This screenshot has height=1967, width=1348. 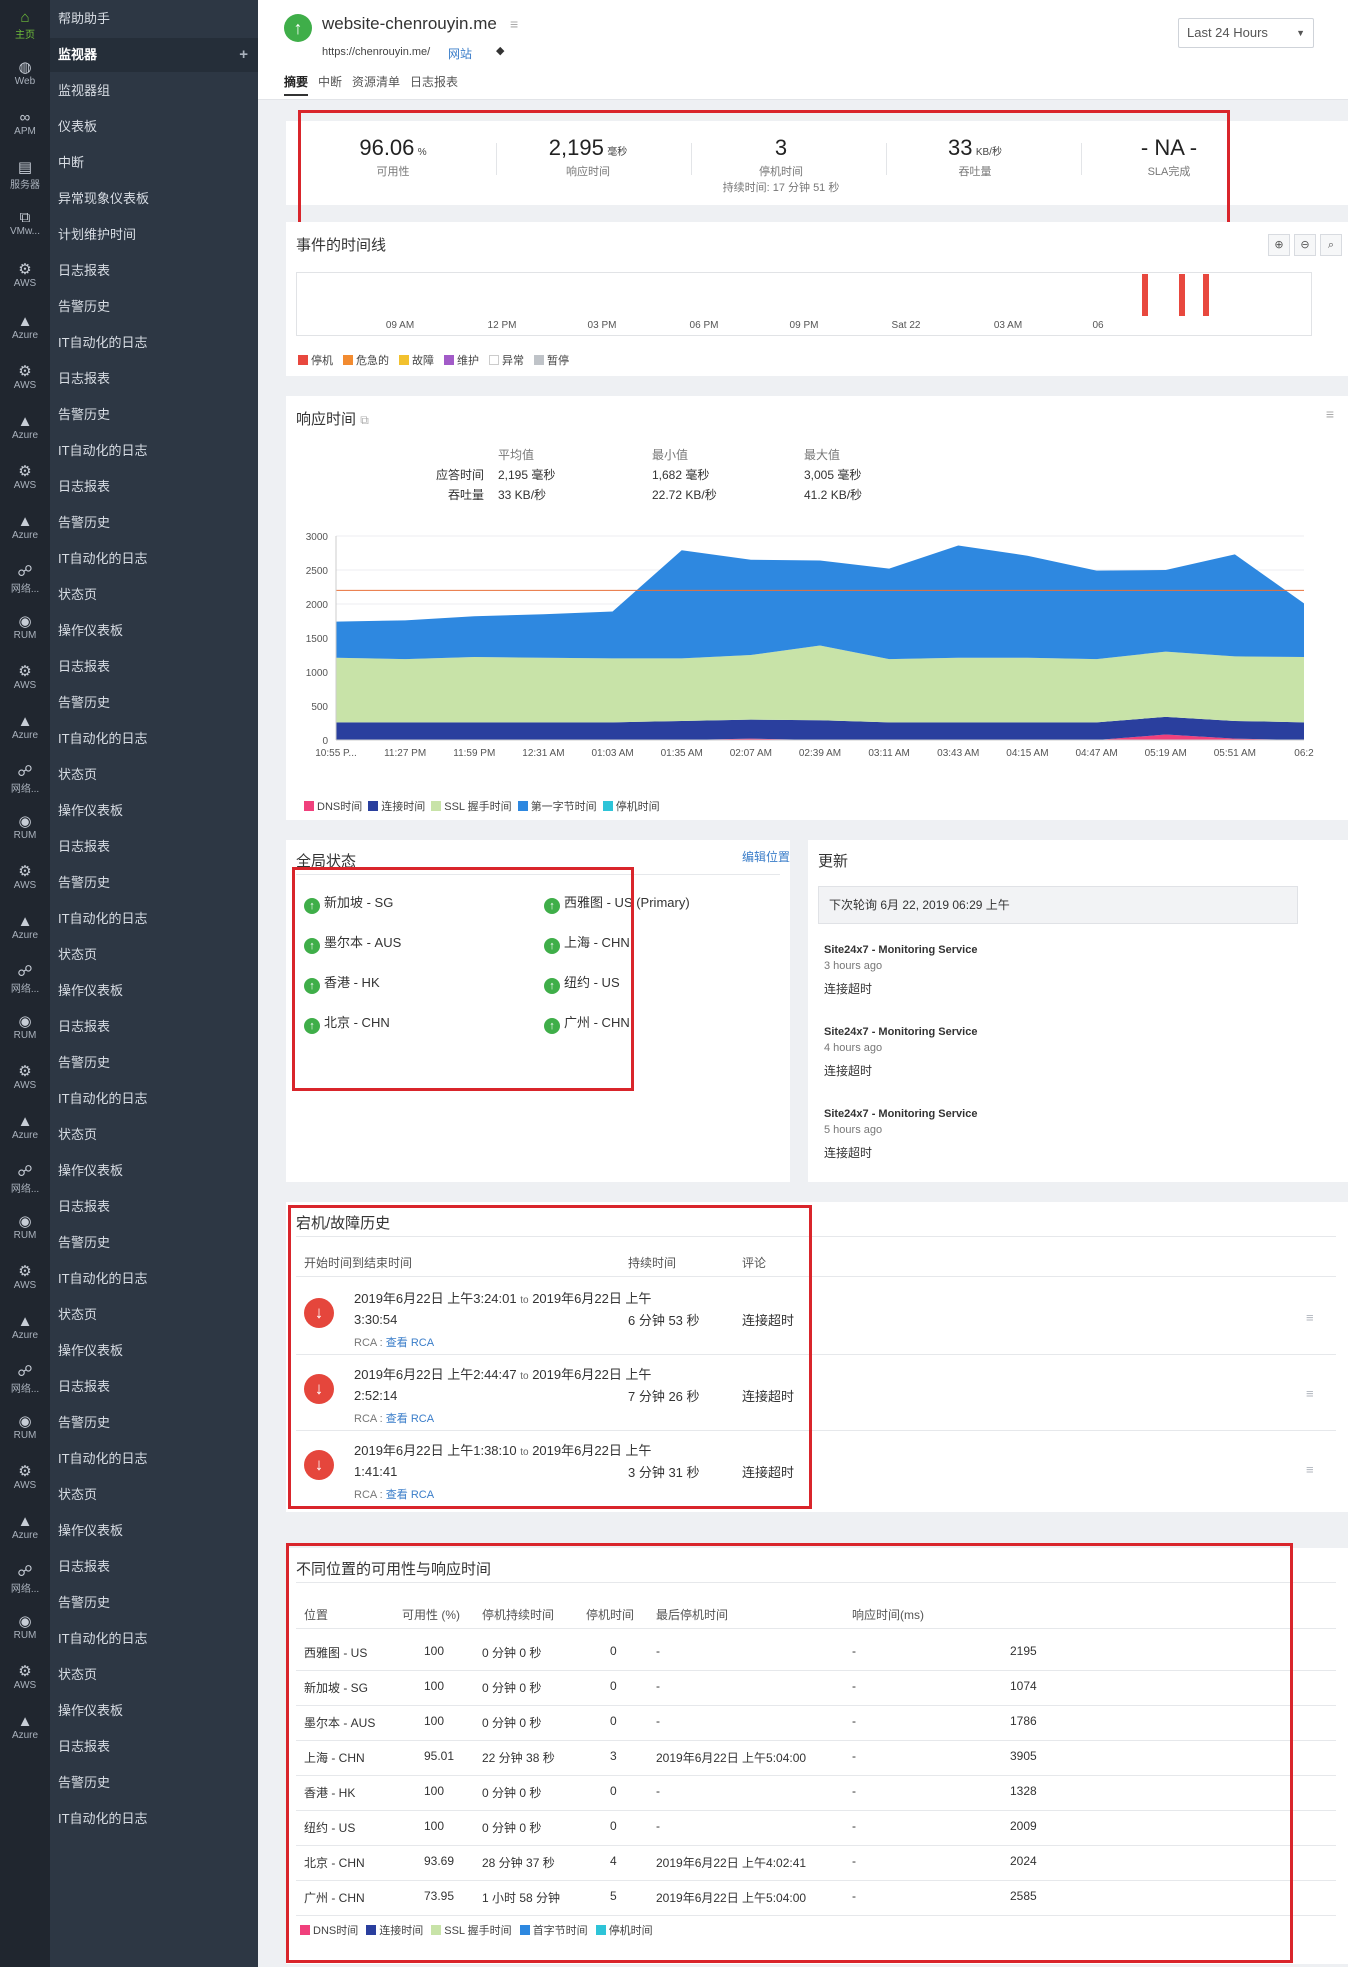 What do you see at coordinates (25, 74) in the screenshot?
I see `sidebar-globe: ◍ Web` at bounding box center [25, 74].